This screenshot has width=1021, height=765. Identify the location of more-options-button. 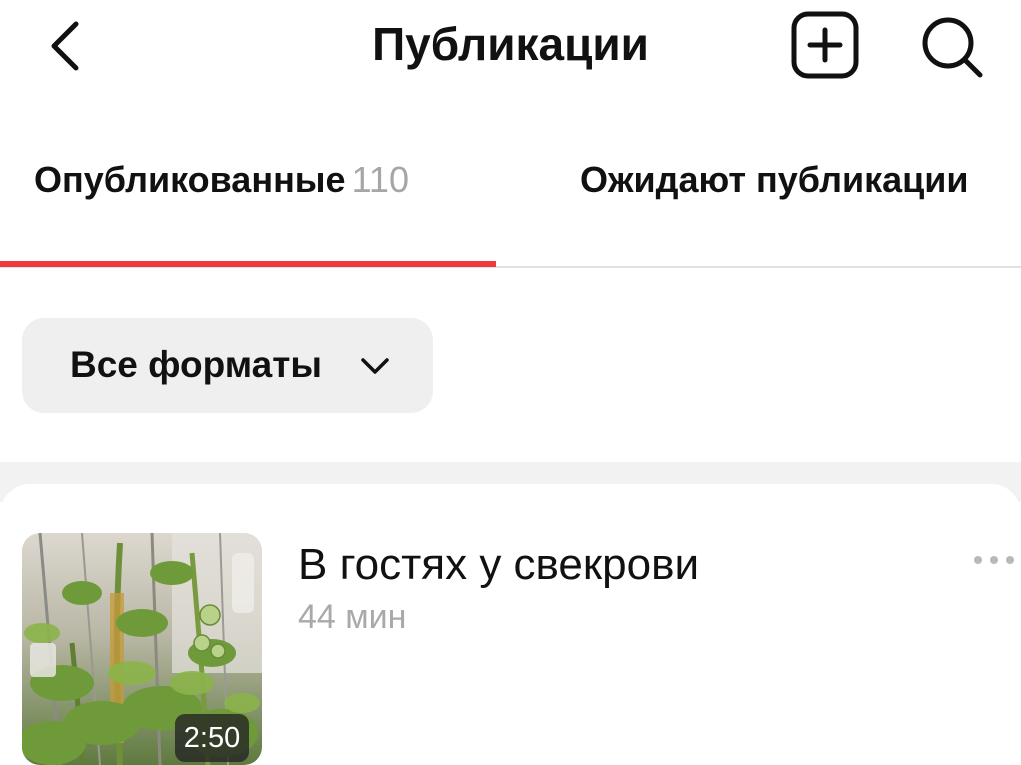
(994, 560).